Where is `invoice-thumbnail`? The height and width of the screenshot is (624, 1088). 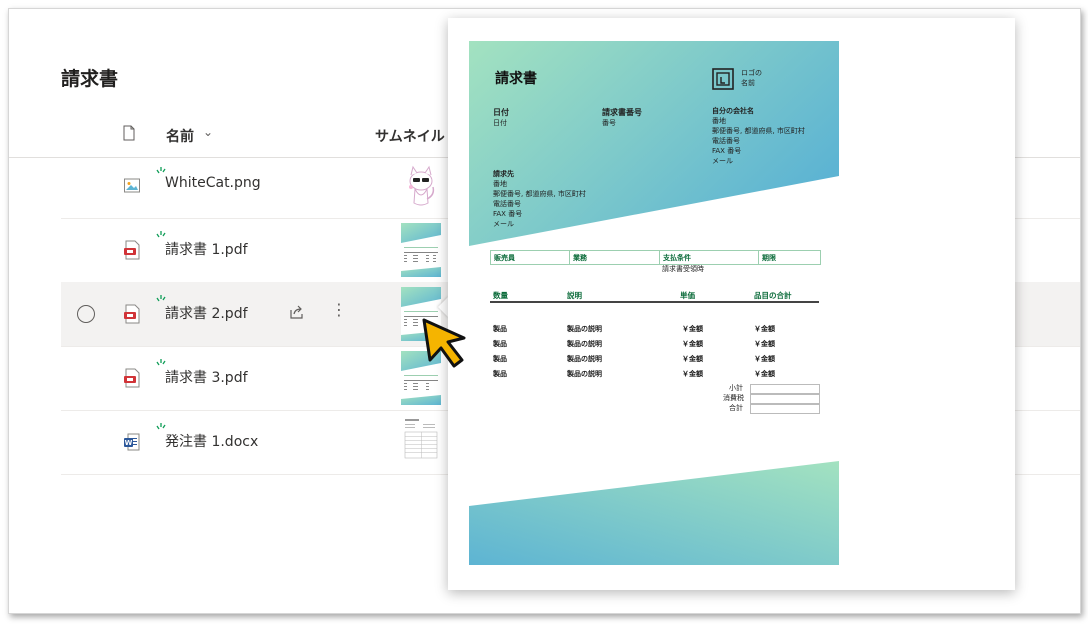
invoice-thumbnail is located at coordinates (421, 250).